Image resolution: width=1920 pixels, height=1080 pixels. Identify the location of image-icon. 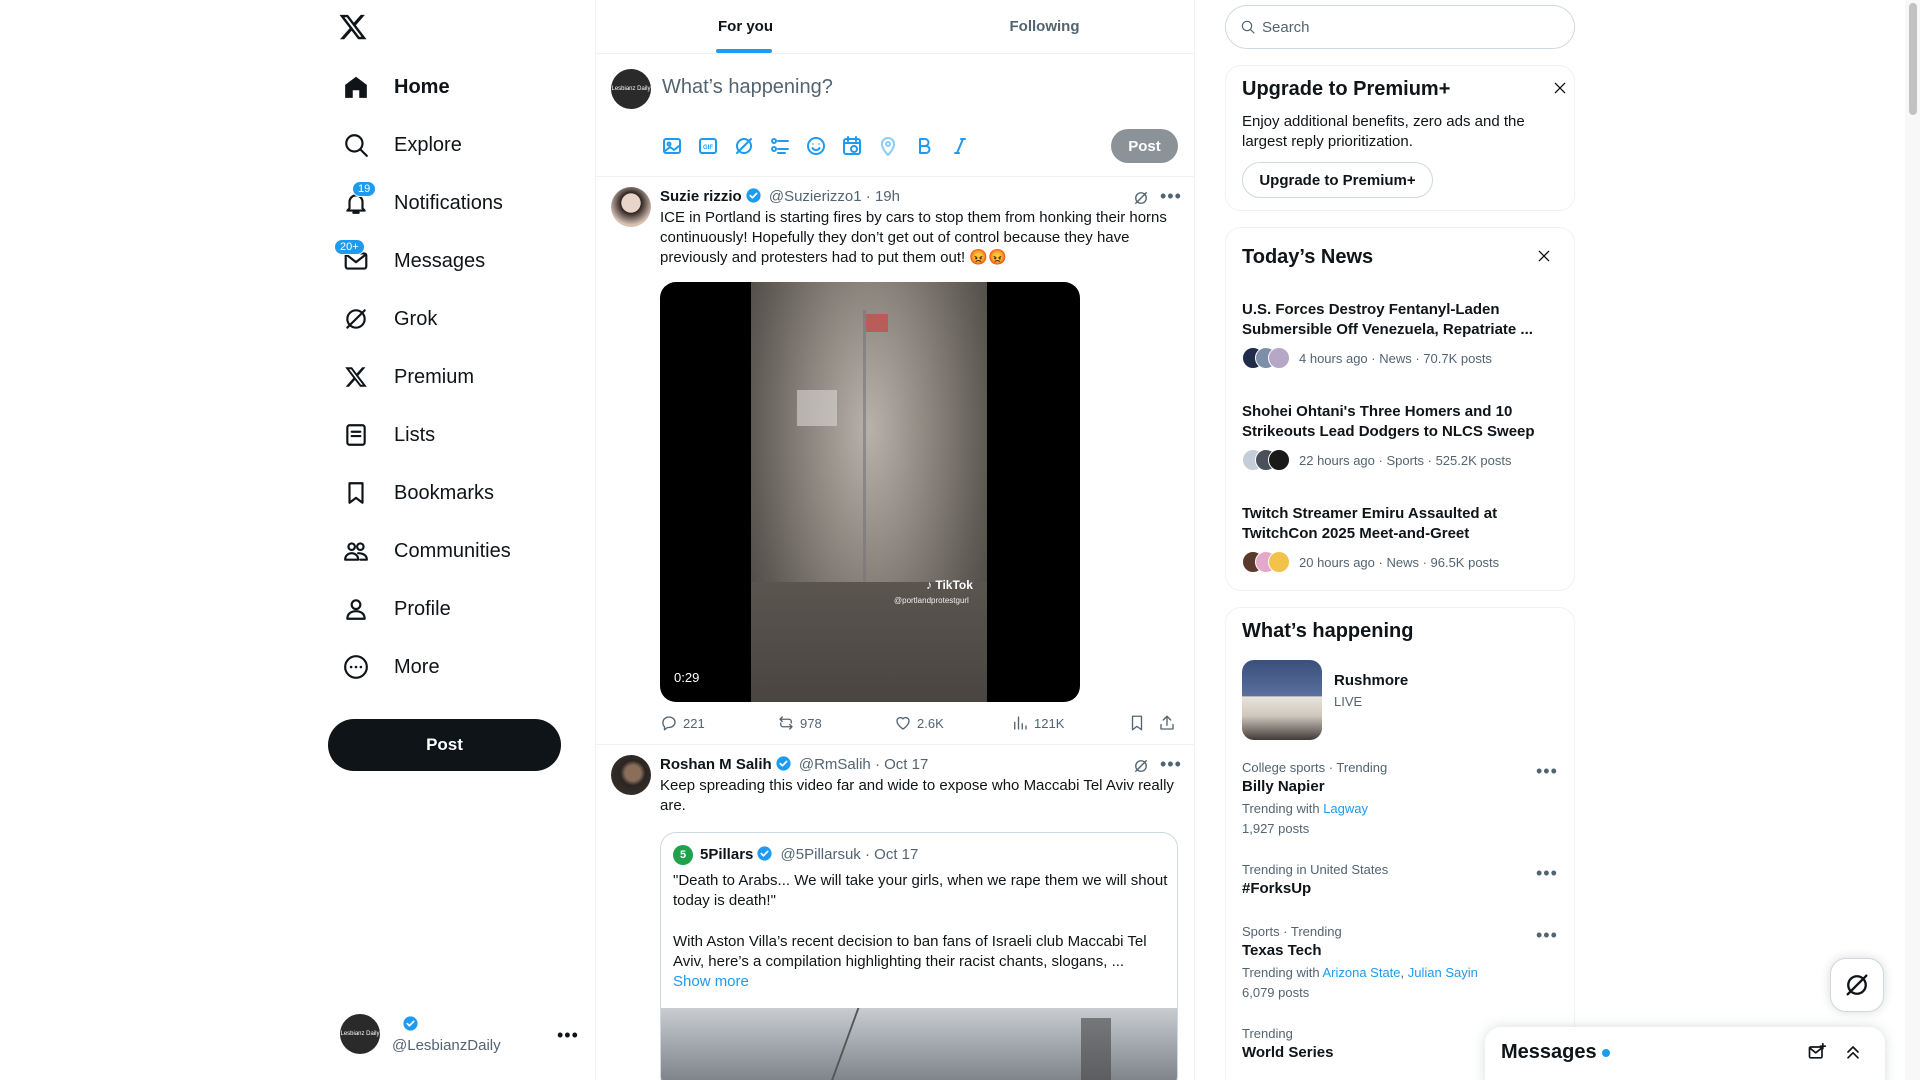
(672, 146).